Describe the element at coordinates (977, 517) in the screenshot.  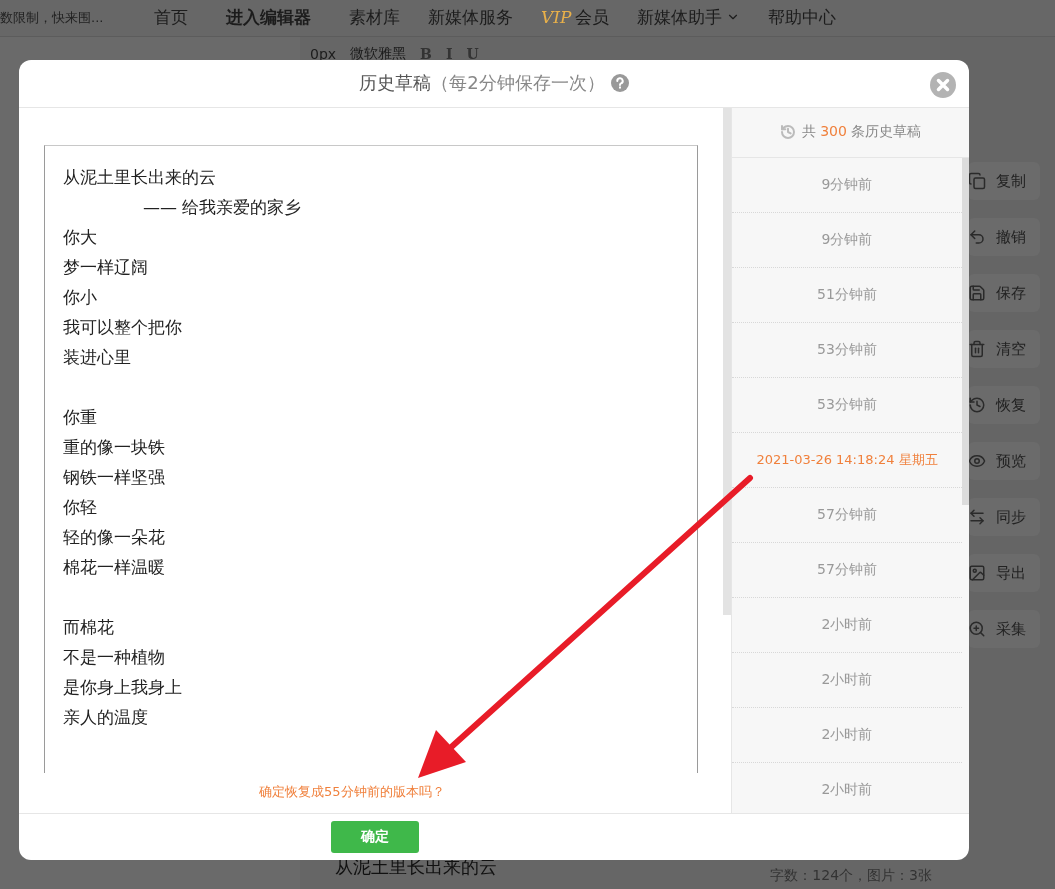
I see `swap-arrows-icon` at that location.